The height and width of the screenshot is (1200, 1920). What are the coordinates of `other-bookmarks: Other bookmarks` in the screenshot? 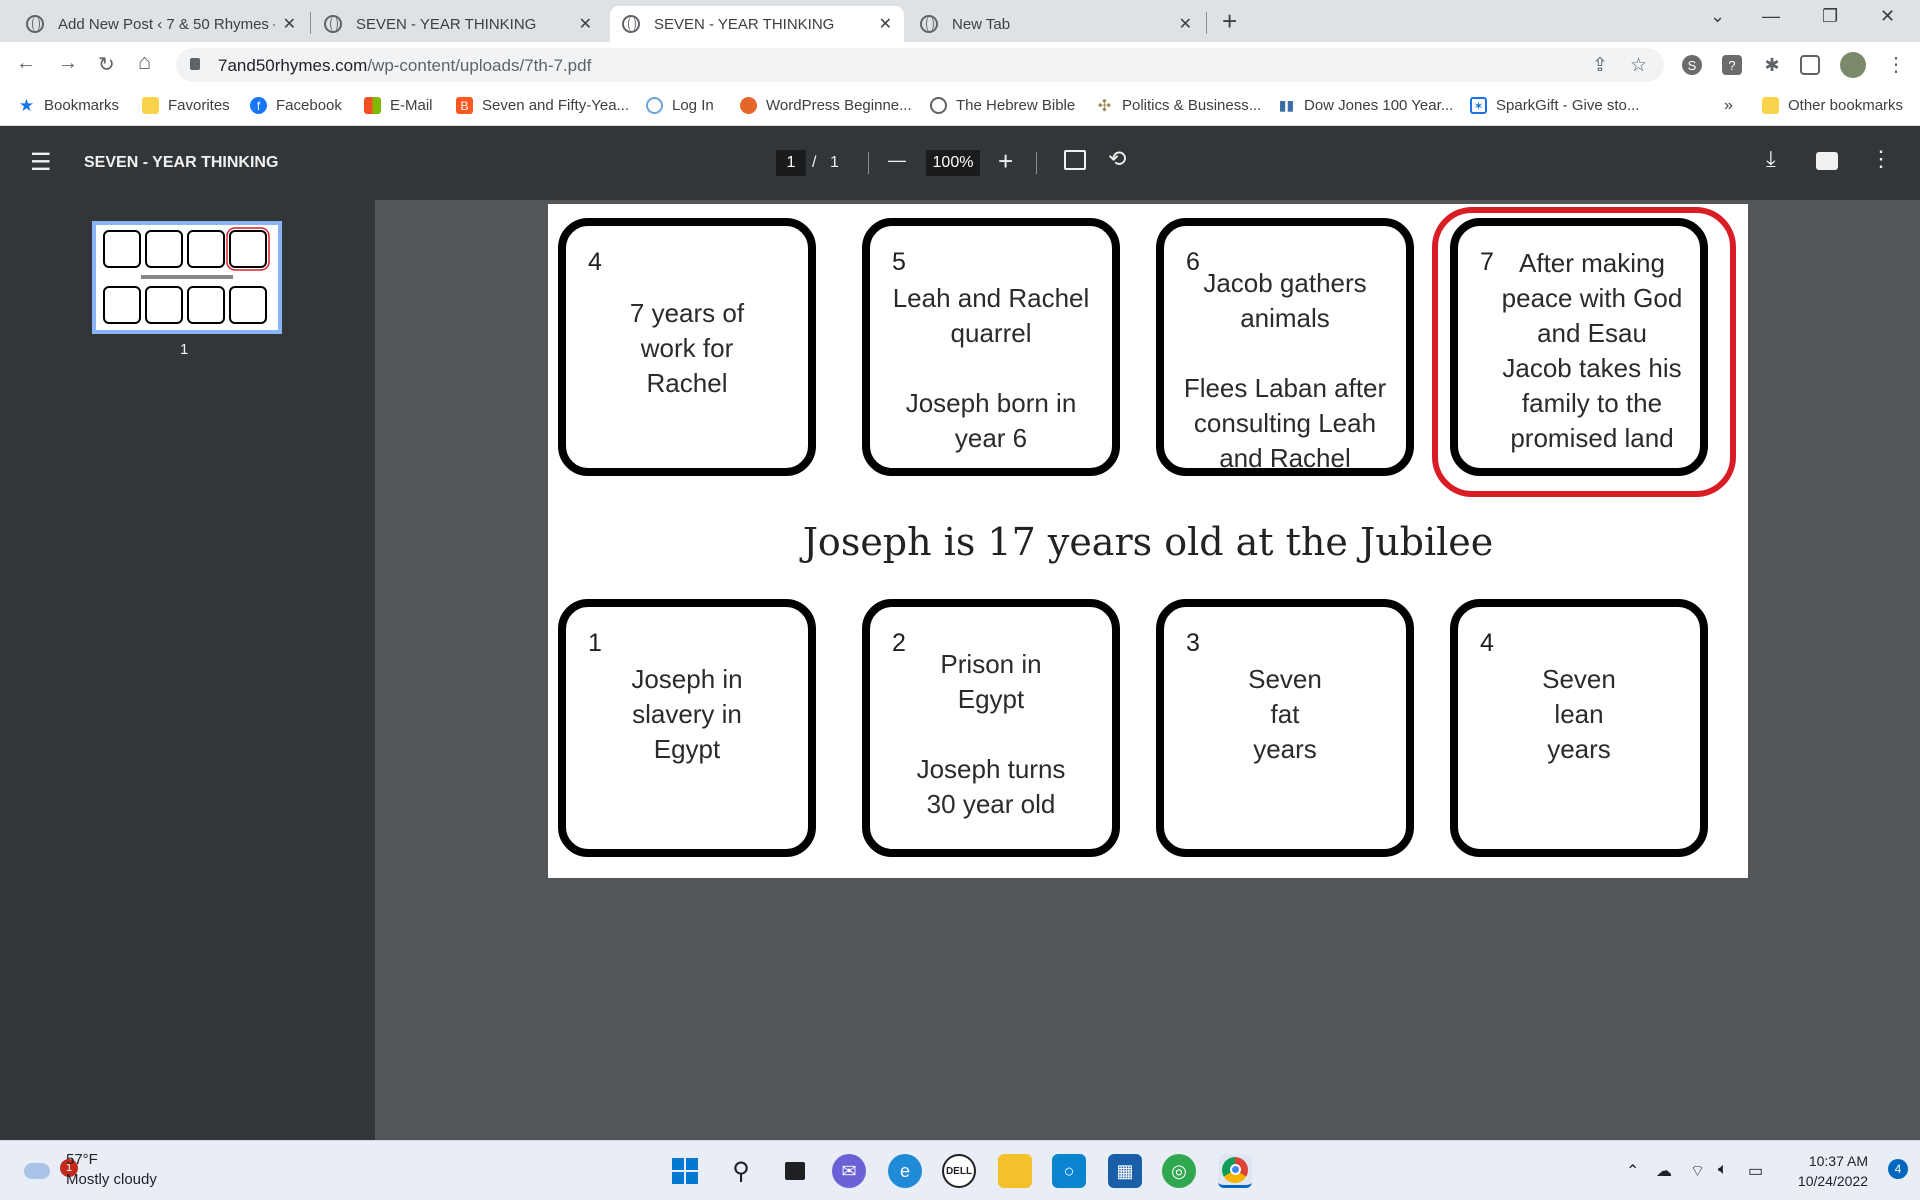 It's located at (1832, 105).